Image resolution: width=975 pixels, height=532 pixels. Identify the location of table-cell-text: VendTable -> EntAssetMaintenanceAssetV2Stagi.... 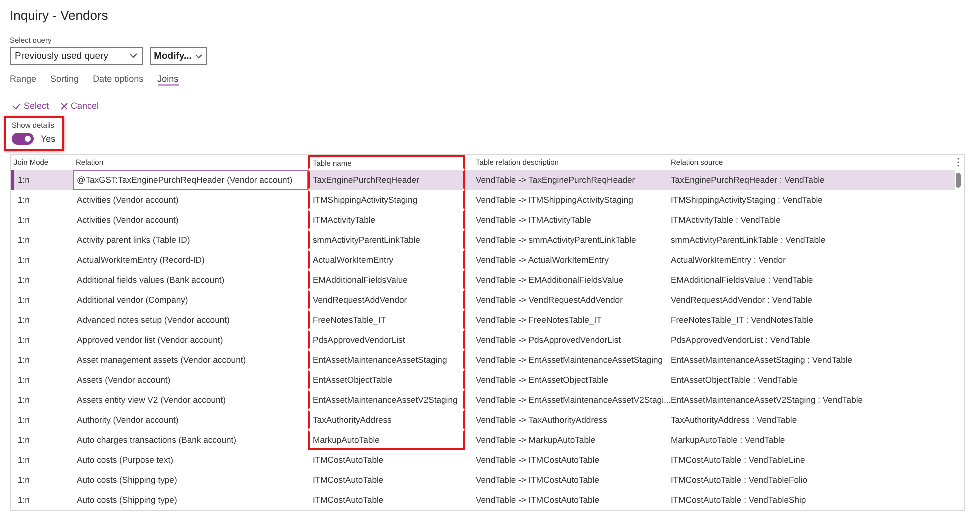
(571, 400).